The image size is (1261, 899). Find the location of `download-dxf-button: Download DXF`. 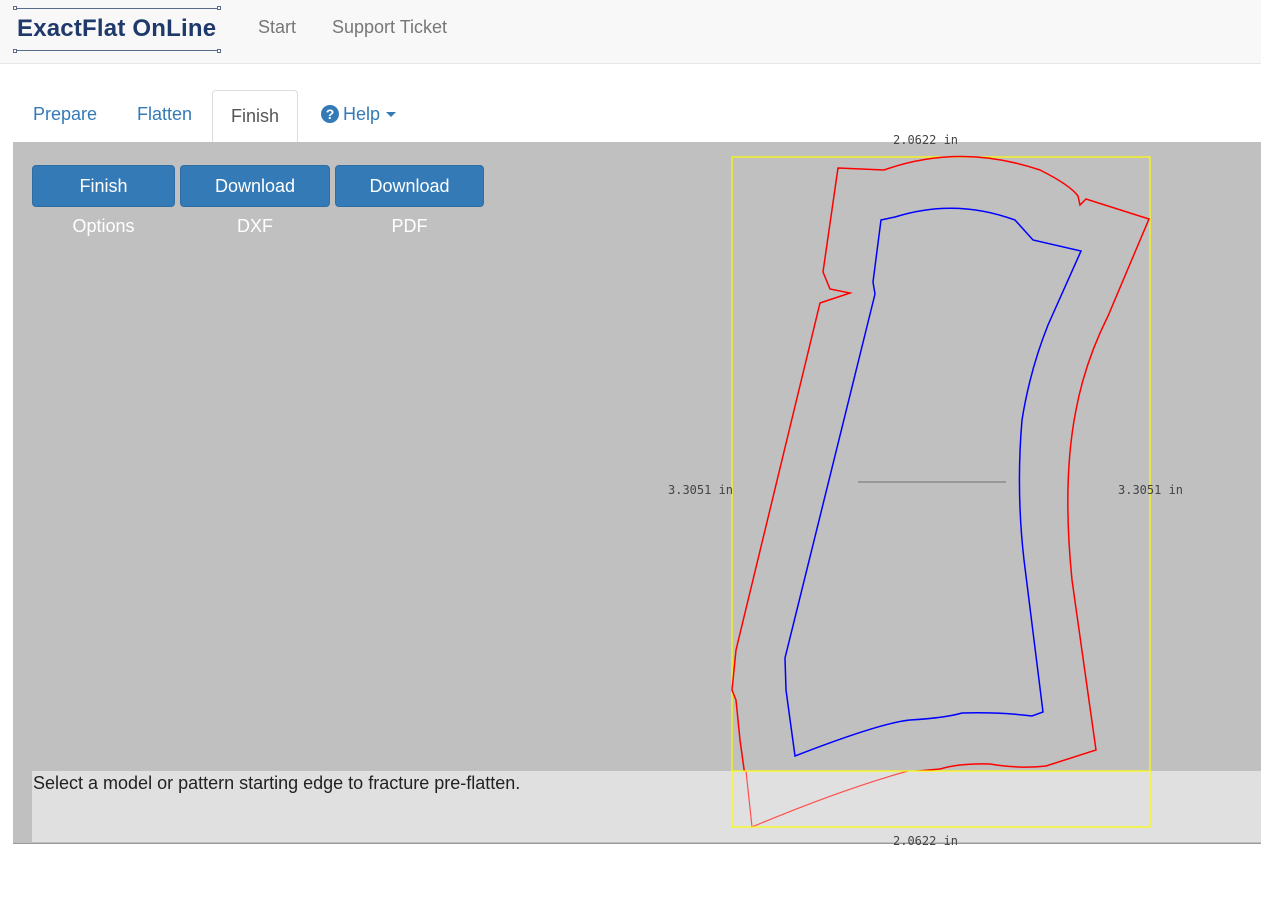

download-dxf-button: Download DXF is located at coordinates (255, 200).